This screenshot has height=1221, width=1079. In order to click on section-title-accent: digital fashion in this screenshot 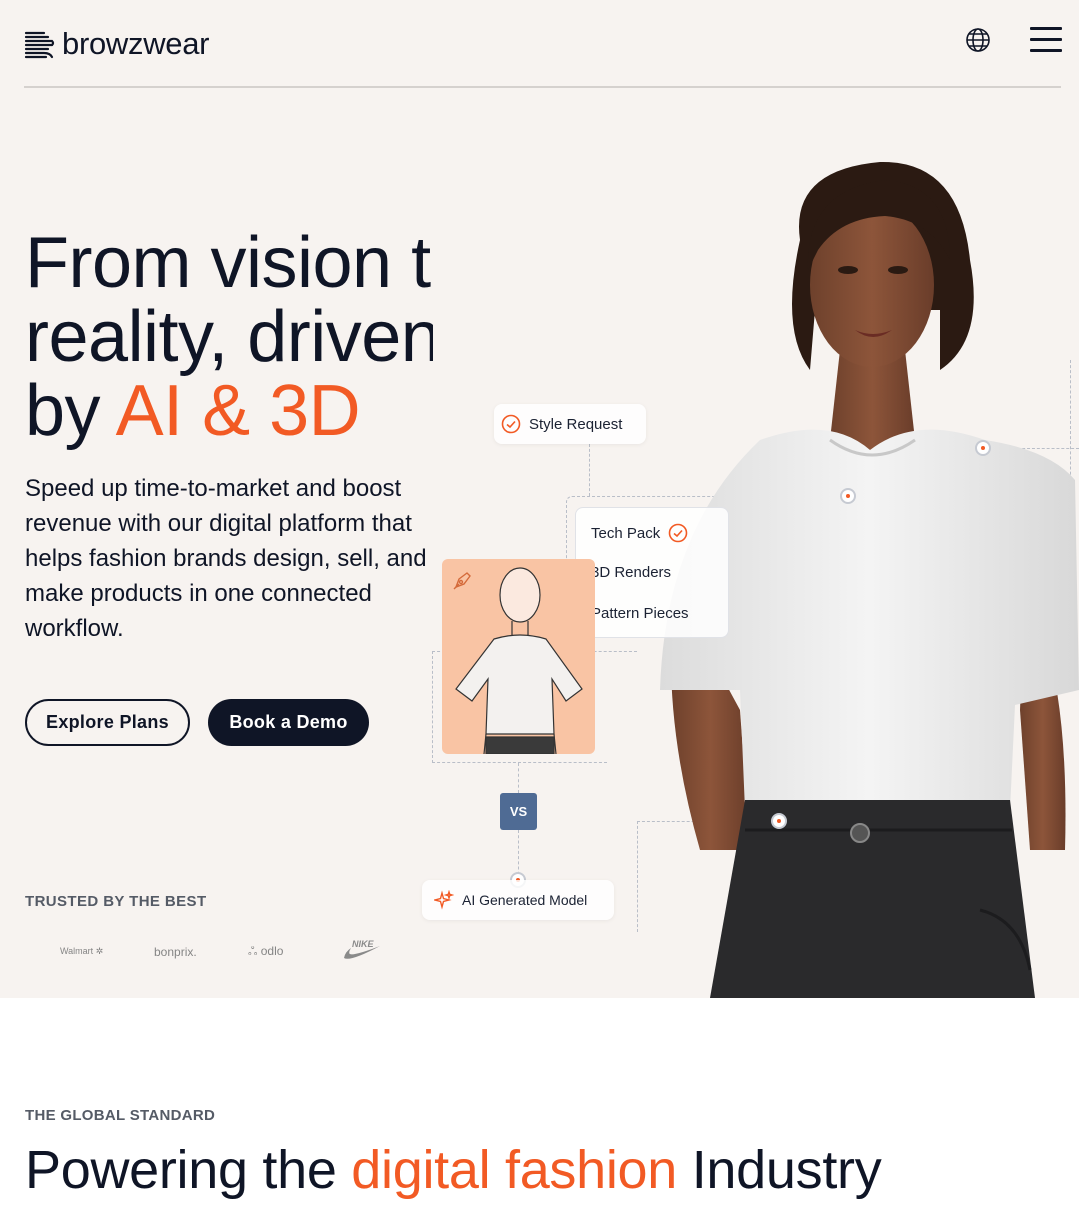, I will do `click(514, 1170)`.